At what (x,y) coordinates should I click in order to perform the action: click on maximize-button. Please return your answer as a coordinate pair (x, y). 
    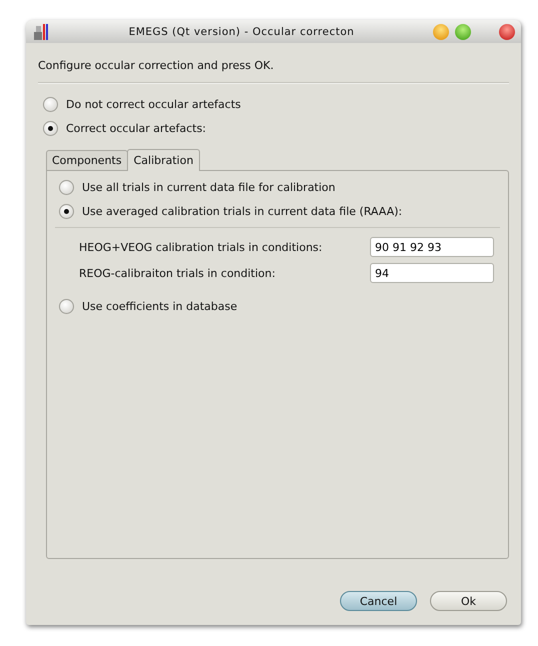
    Looking at the image, I should click on (463, 32).